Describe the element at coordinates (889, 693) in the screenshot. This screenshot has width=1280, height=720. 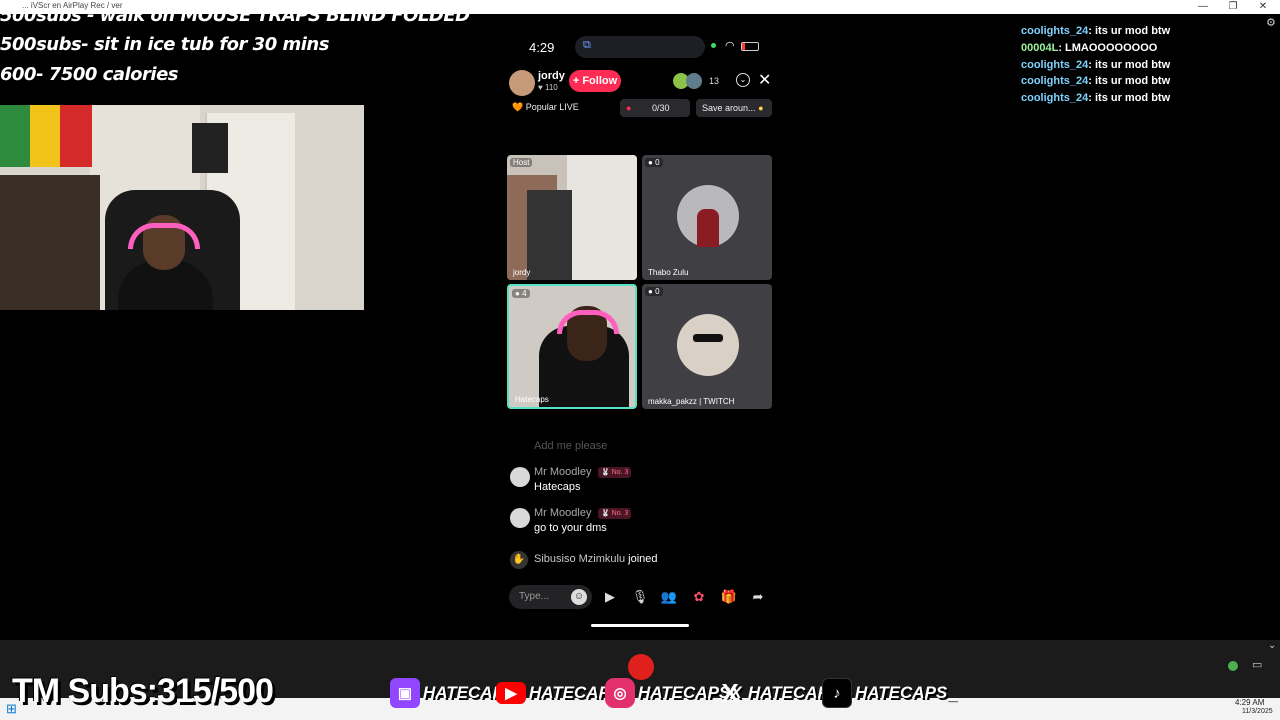
I see `social-tiktok: ♪ HATECAPS_` at that location.